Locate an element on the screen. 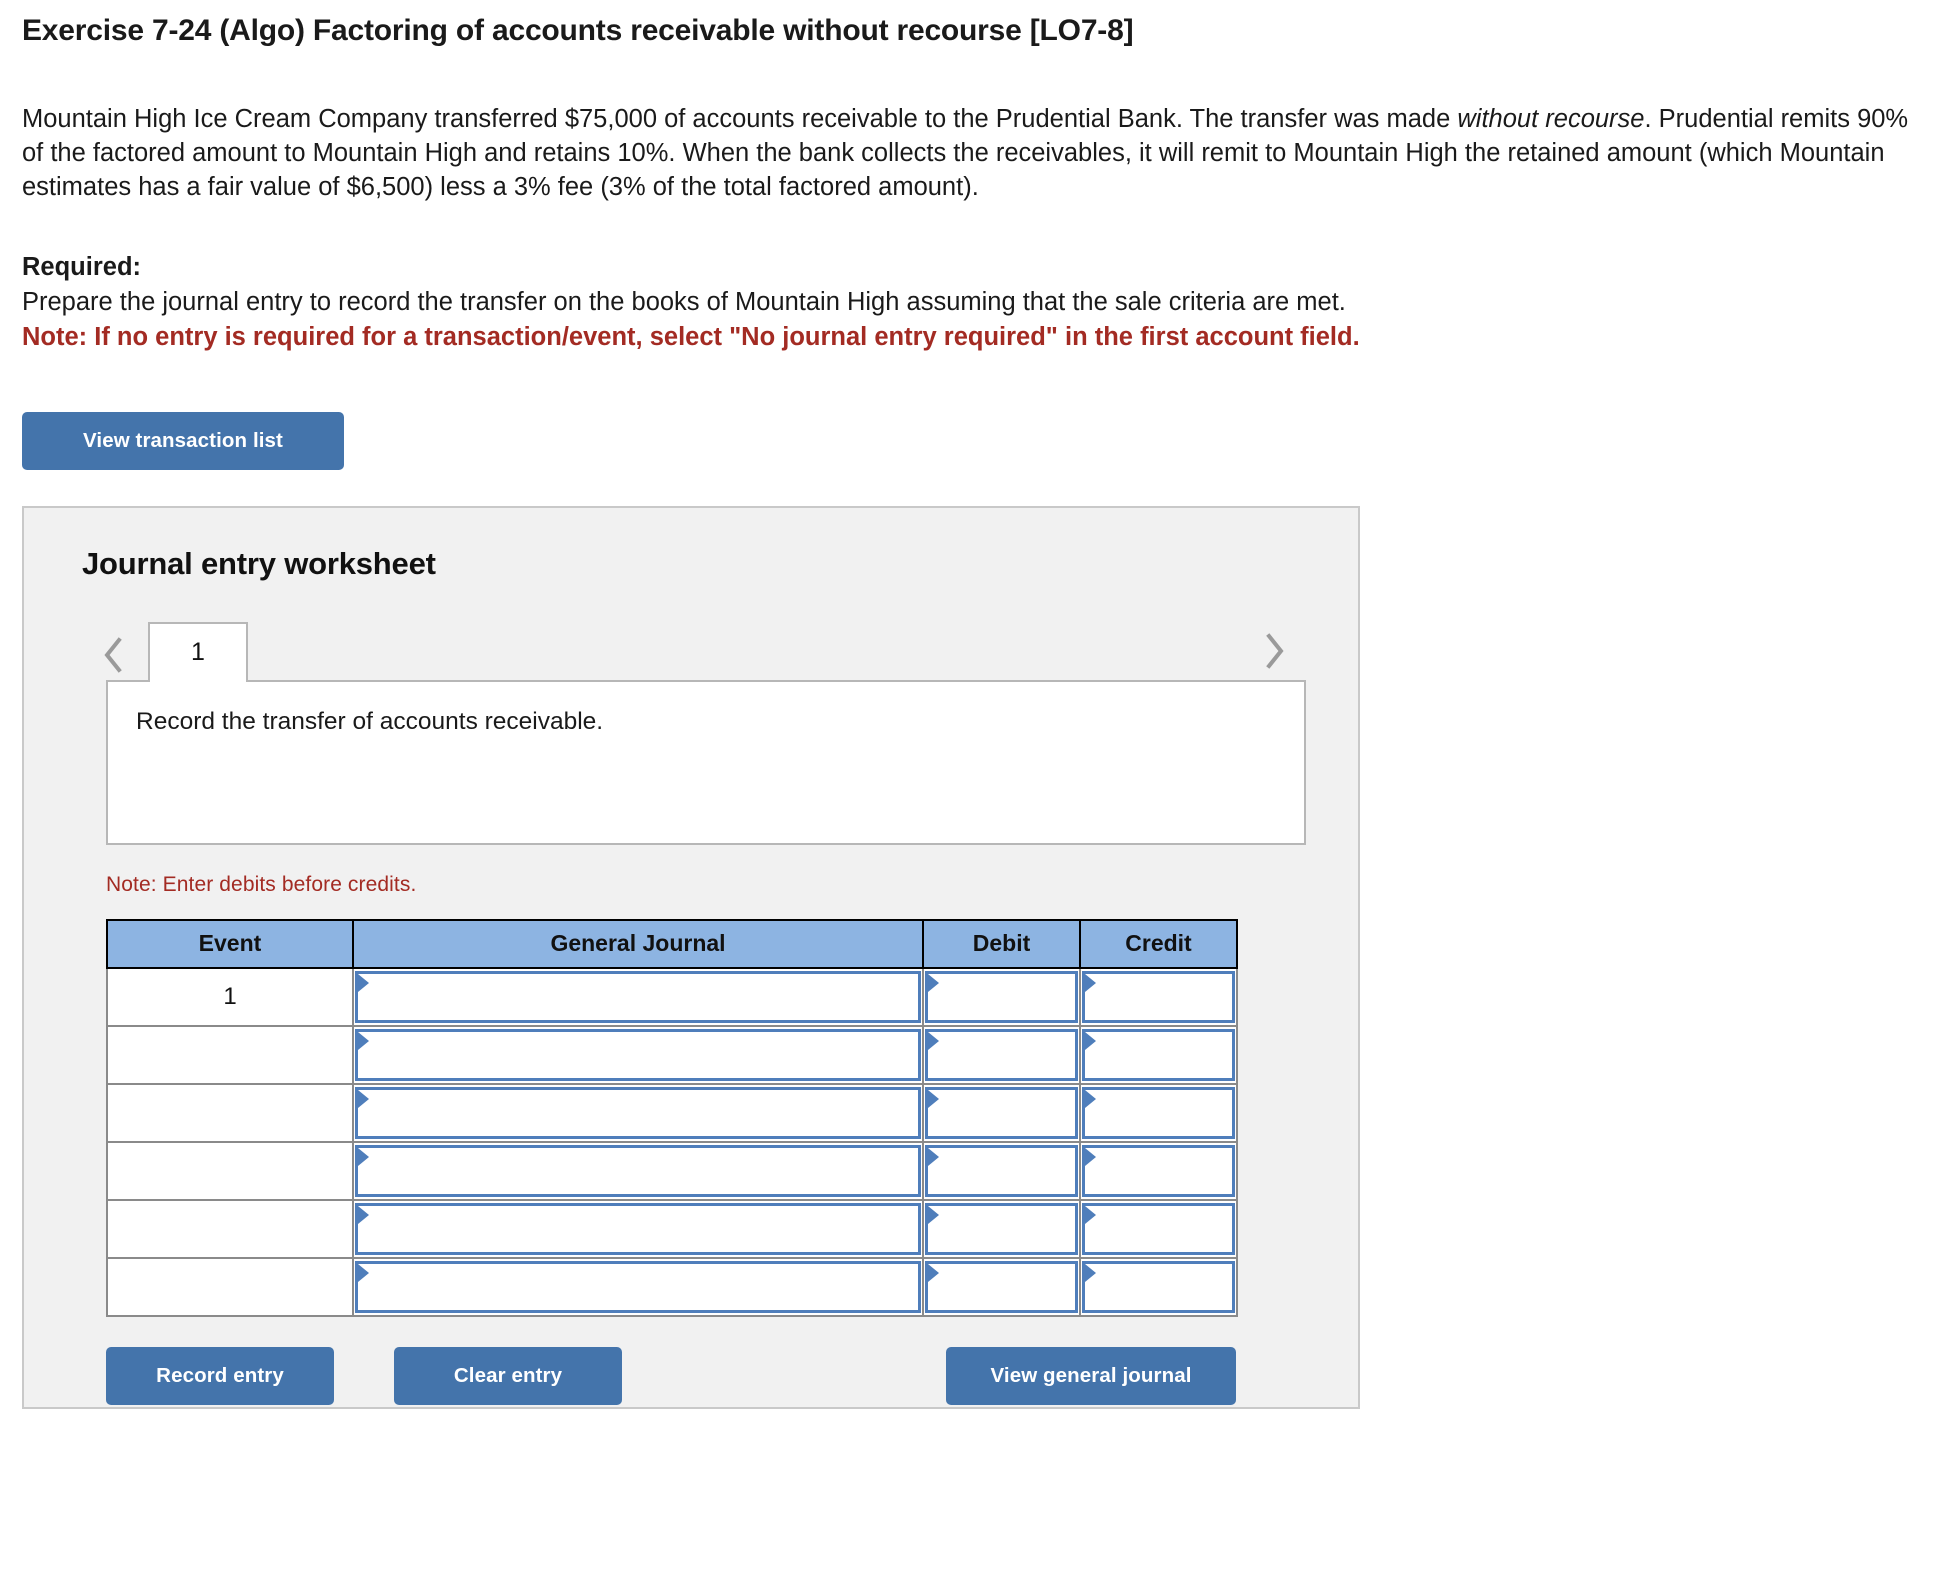 This screenshot has height=1580, width=1940. worksheet-tab-strip: 1 is located at coordinates (691, 651).